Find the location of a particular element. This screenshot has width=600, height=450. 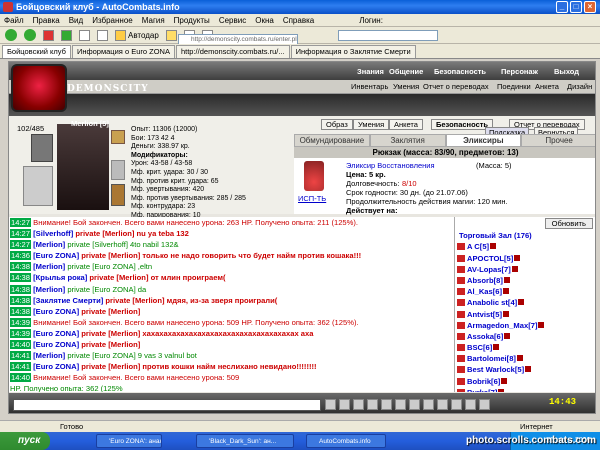

start-button: пуск is located at coordinates (25, 441).